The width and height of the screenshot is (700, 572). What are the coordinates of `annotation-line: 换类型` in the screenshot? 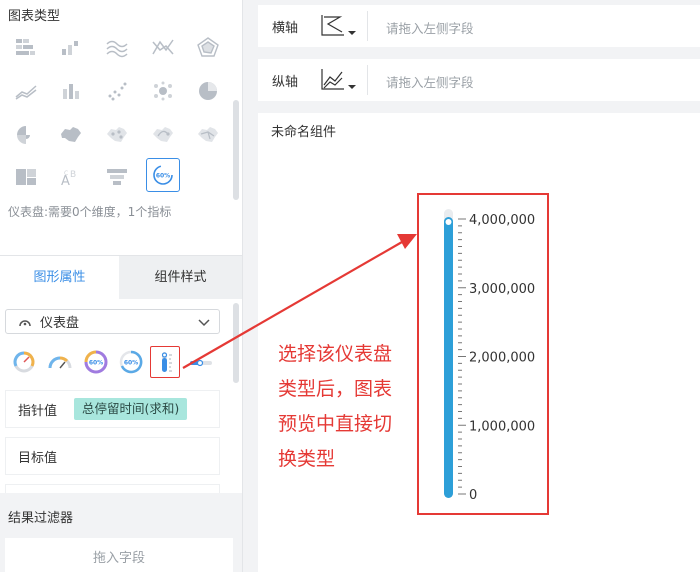 It's located at (307, 459).